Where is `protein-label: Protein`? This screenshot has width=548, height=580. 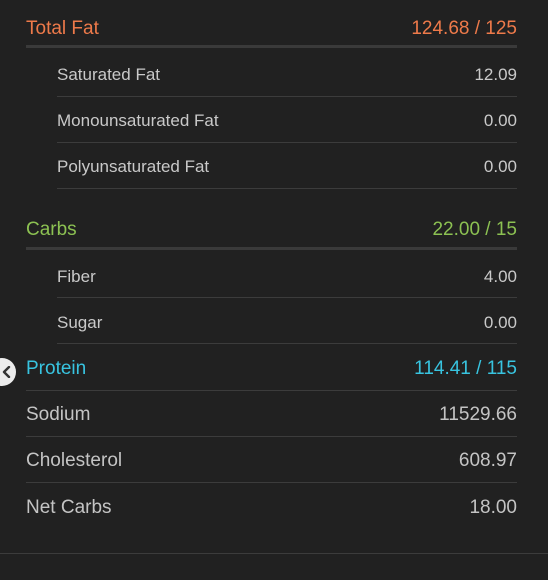
protein-label: Protein is located at coordinates (56, 368).